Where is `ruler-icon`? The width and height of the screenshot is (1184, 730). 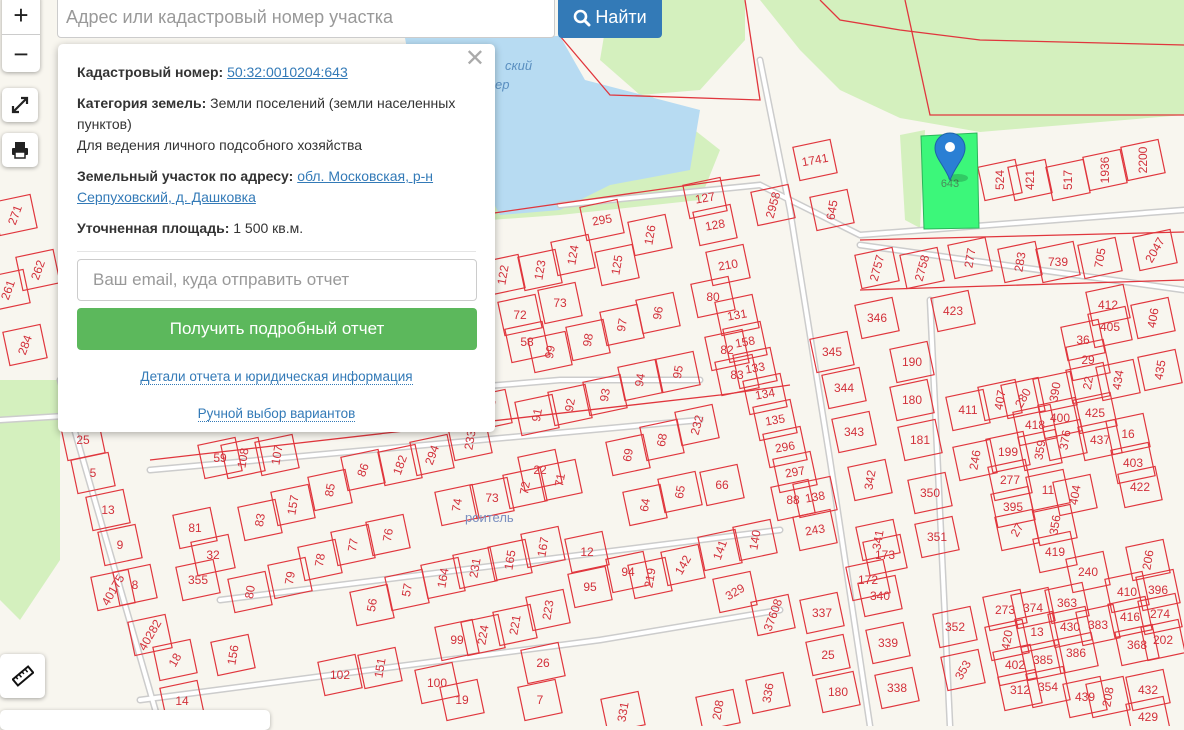
ruler-icon is located at coordinates (22, 676).